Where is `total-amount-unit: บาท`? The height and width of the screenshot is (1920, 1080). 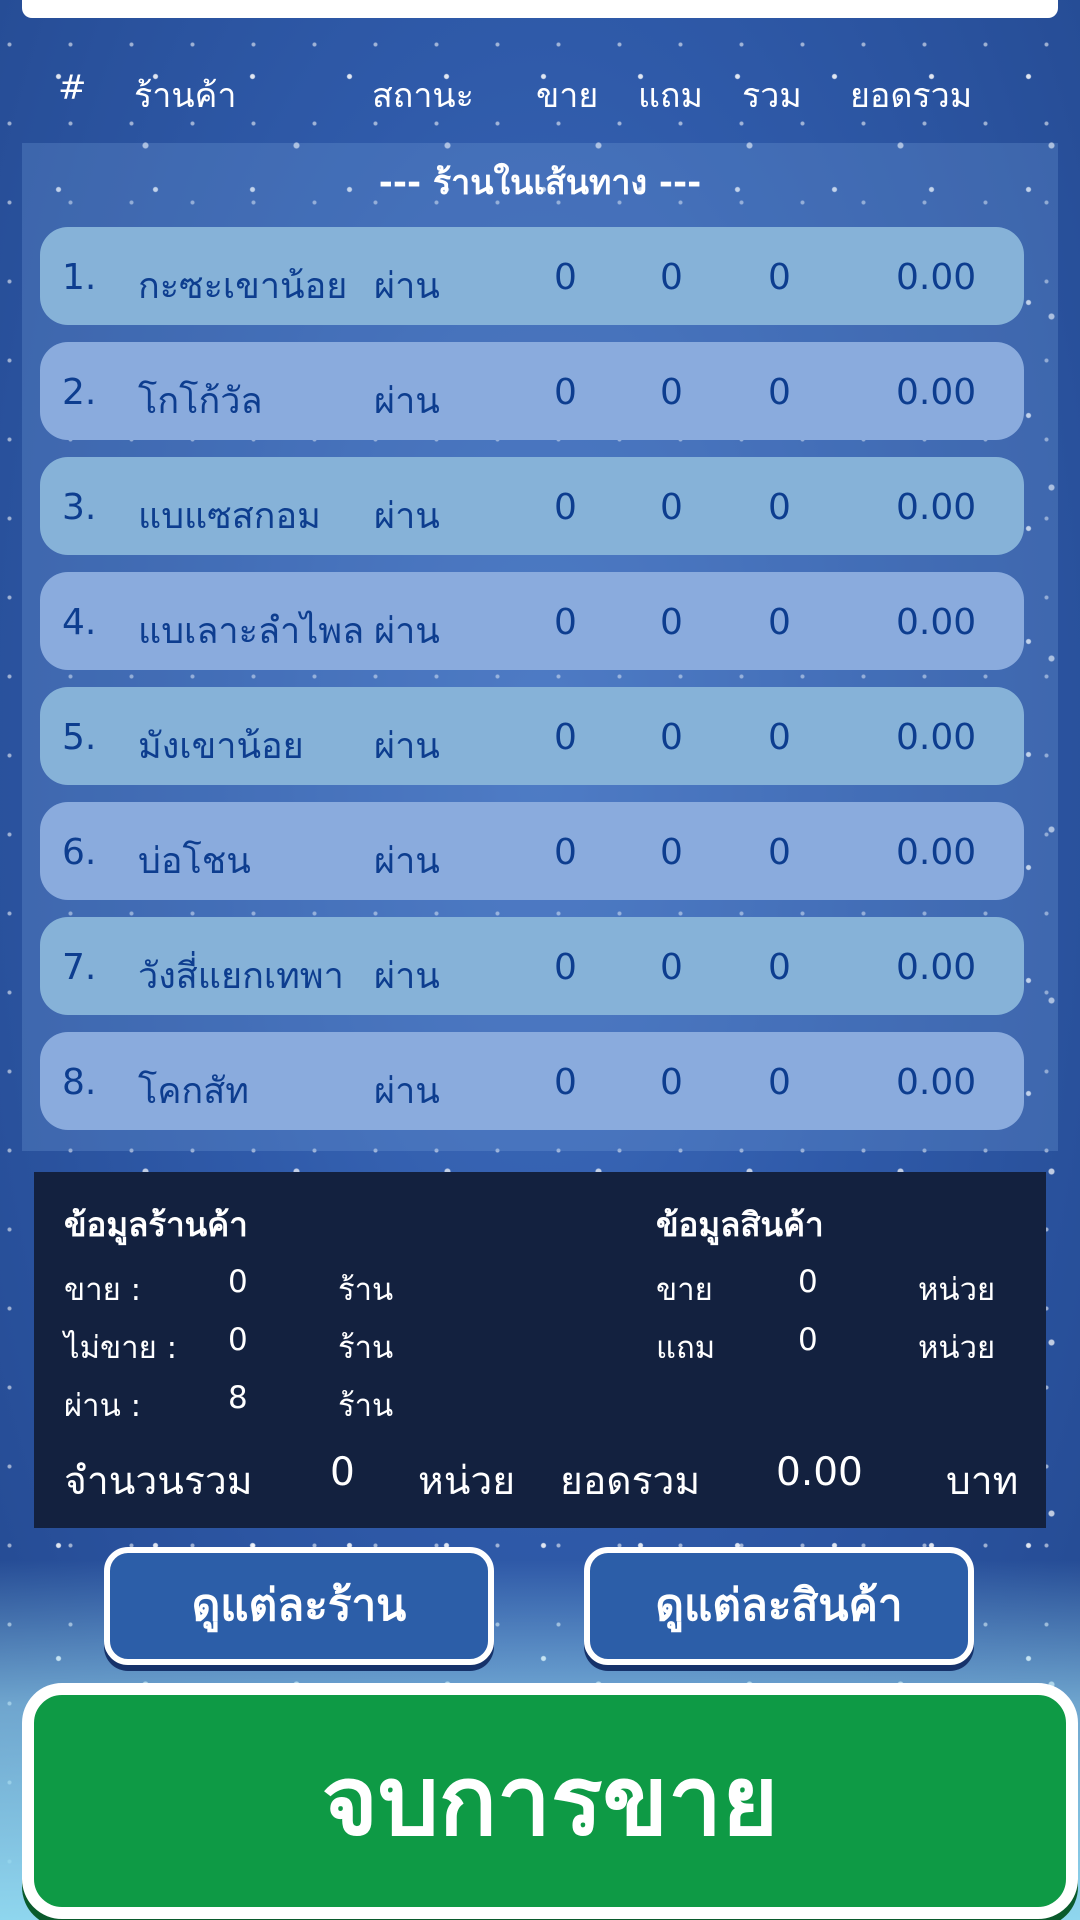 total-amount-unit: บาท is located at coordinates (982, 1481).